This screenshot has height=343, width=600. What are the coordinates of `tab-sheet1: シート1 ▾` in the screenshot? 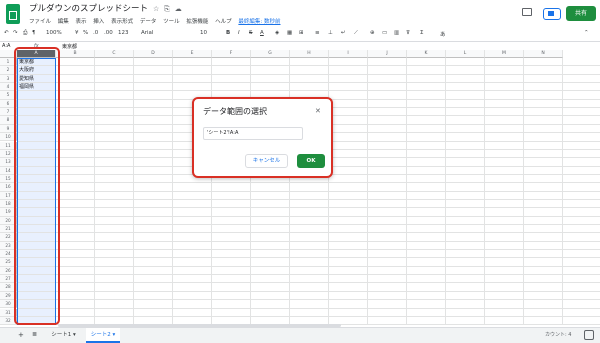 It's located at (63, 335).